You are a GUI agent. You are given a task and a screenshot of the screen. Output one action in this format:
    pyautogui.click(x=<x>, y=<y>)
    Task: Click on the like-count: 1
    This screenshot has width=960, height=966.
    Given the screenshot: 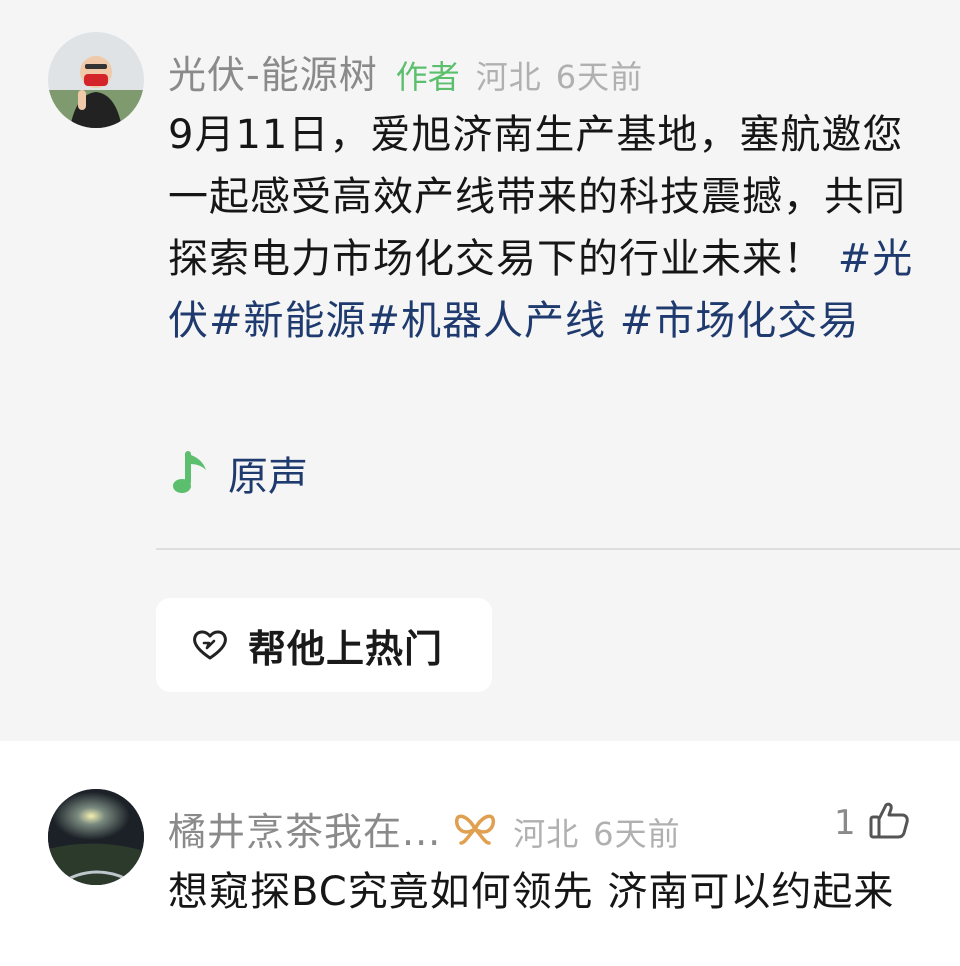 What is the action you would take?
    pyautogui.click(x=845, y=823)
    